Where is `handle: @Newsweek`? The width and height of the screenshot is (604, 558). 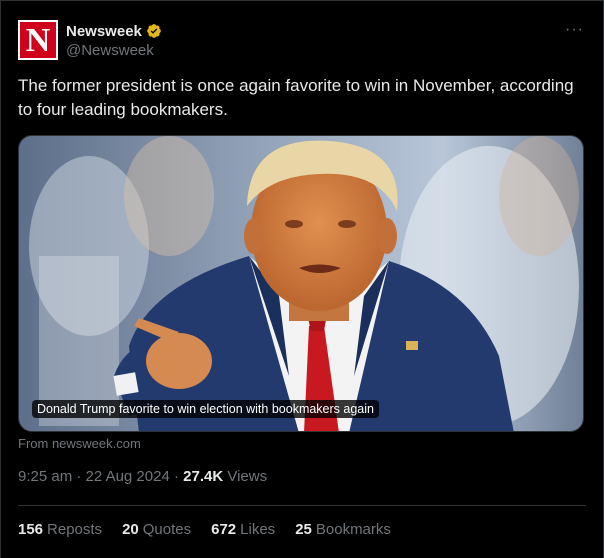
handle: @Newsweek is located at coordinates (114, 50).